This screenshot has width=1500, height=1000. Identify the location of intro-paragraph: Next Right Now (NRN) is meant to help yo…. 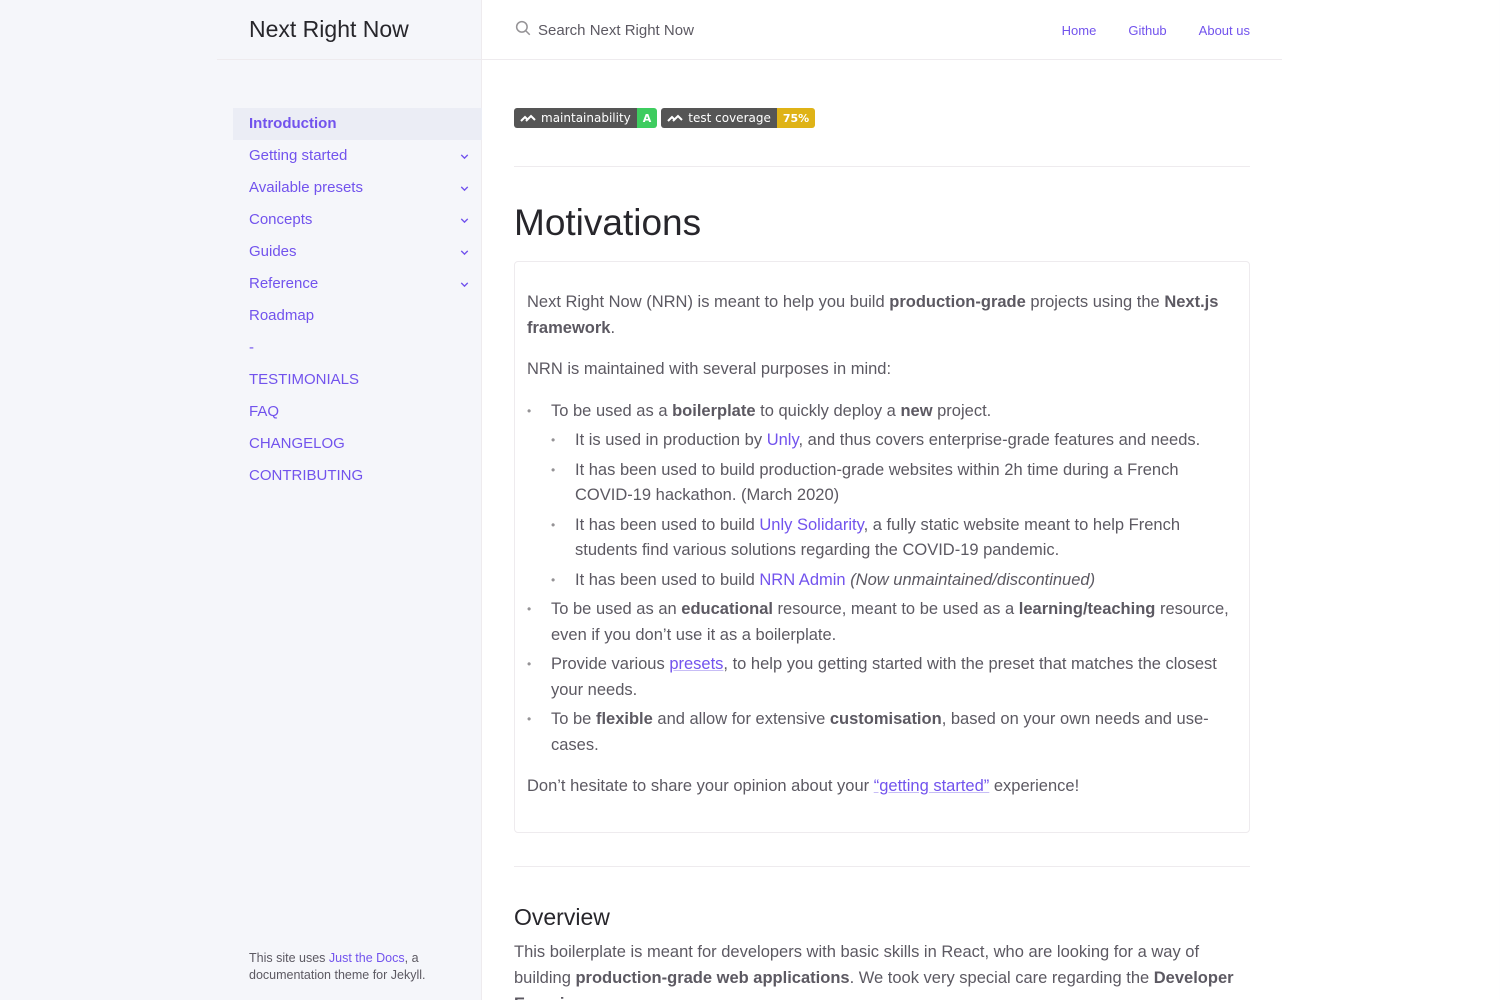
(882, 315).